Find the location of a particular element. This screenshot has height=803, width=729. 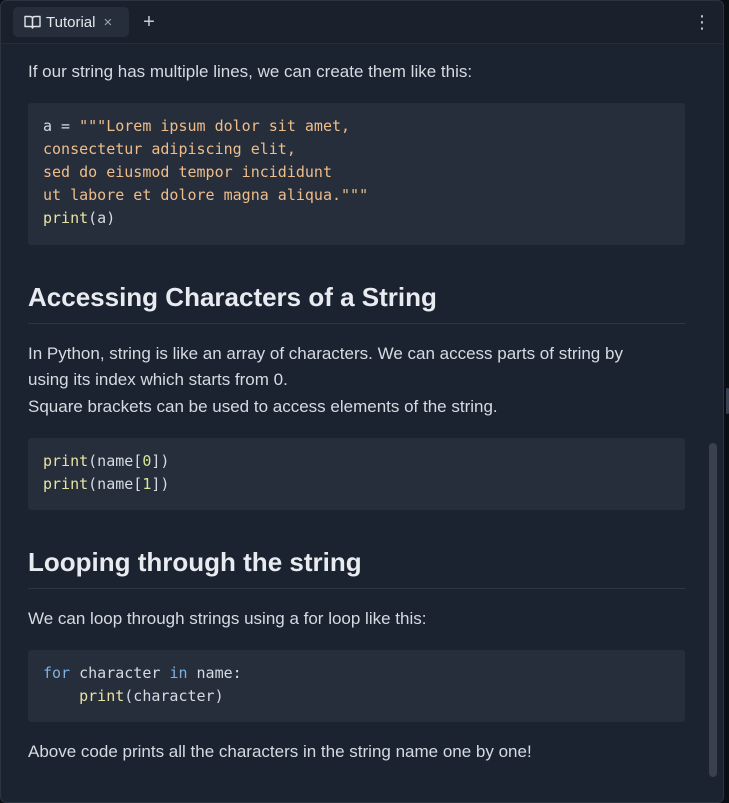

scrollbar-thumb is located at coordinates (713, 610).